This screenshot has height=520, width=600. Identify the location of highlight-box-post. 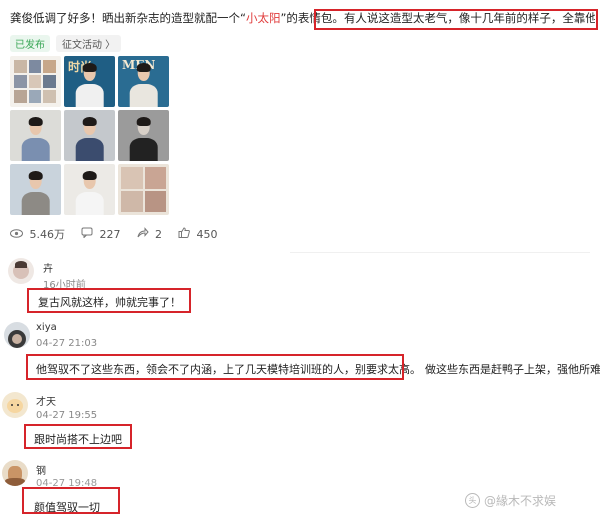
(456, 19).